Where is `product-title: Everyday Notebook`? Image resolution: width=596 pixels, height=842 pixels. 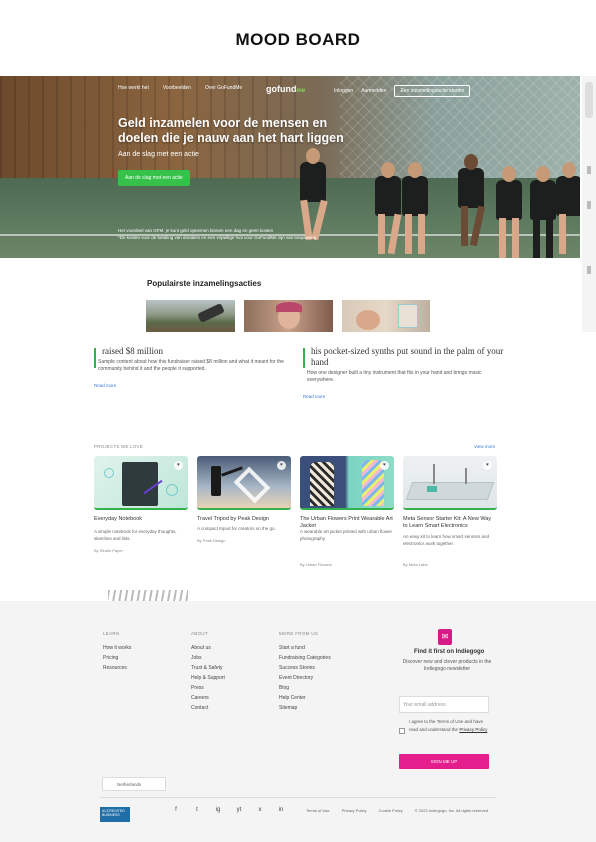 product-title: Everyday Notebook is located at coordinates (118, 519).